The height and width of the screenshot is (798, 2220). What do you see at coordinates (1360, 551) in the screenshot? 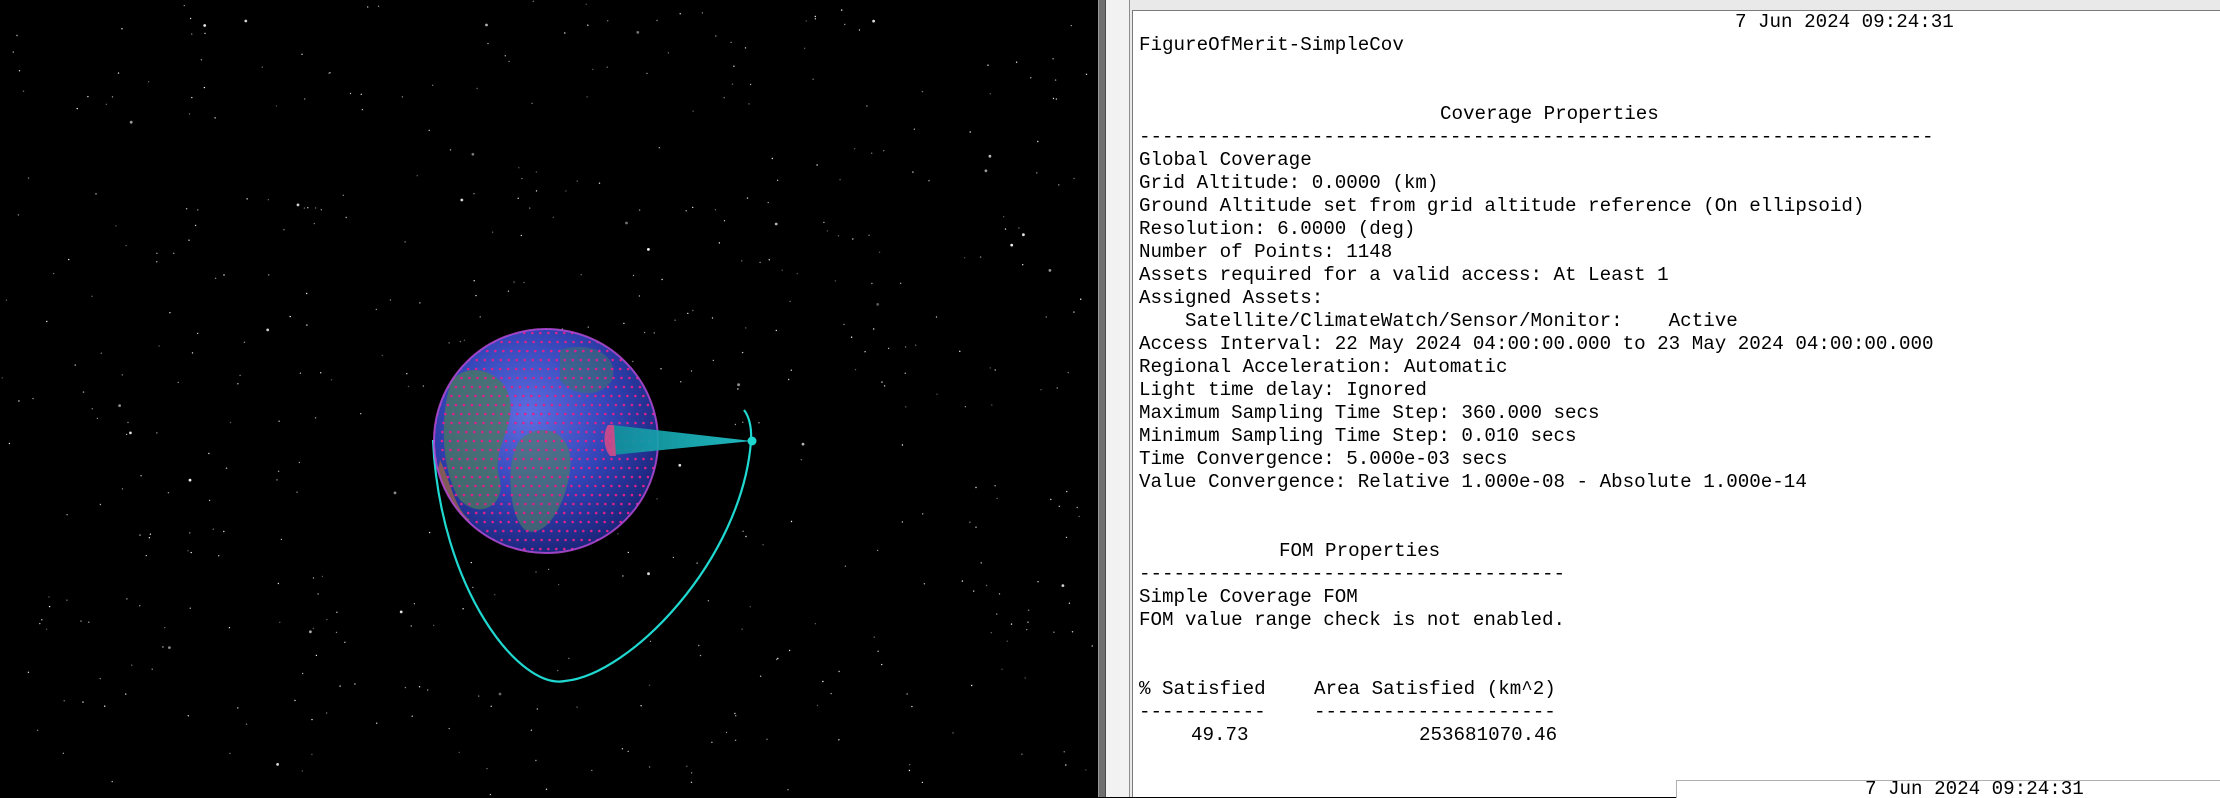
I see `fom-properties-heading: FOM Properties` at bounding box center [1360, 551].